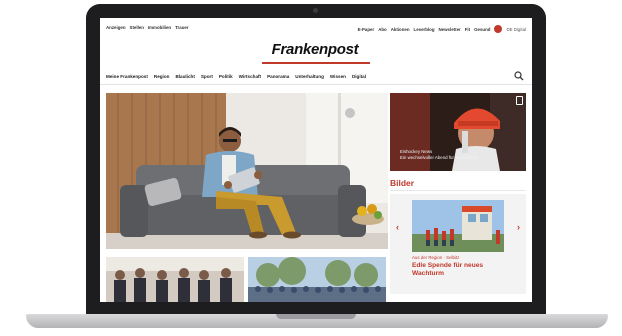  What do you see at coordinates (315, 49) in the screenshot?
I see `site-logo: Frankenpost` at bounding box center [315, 49].